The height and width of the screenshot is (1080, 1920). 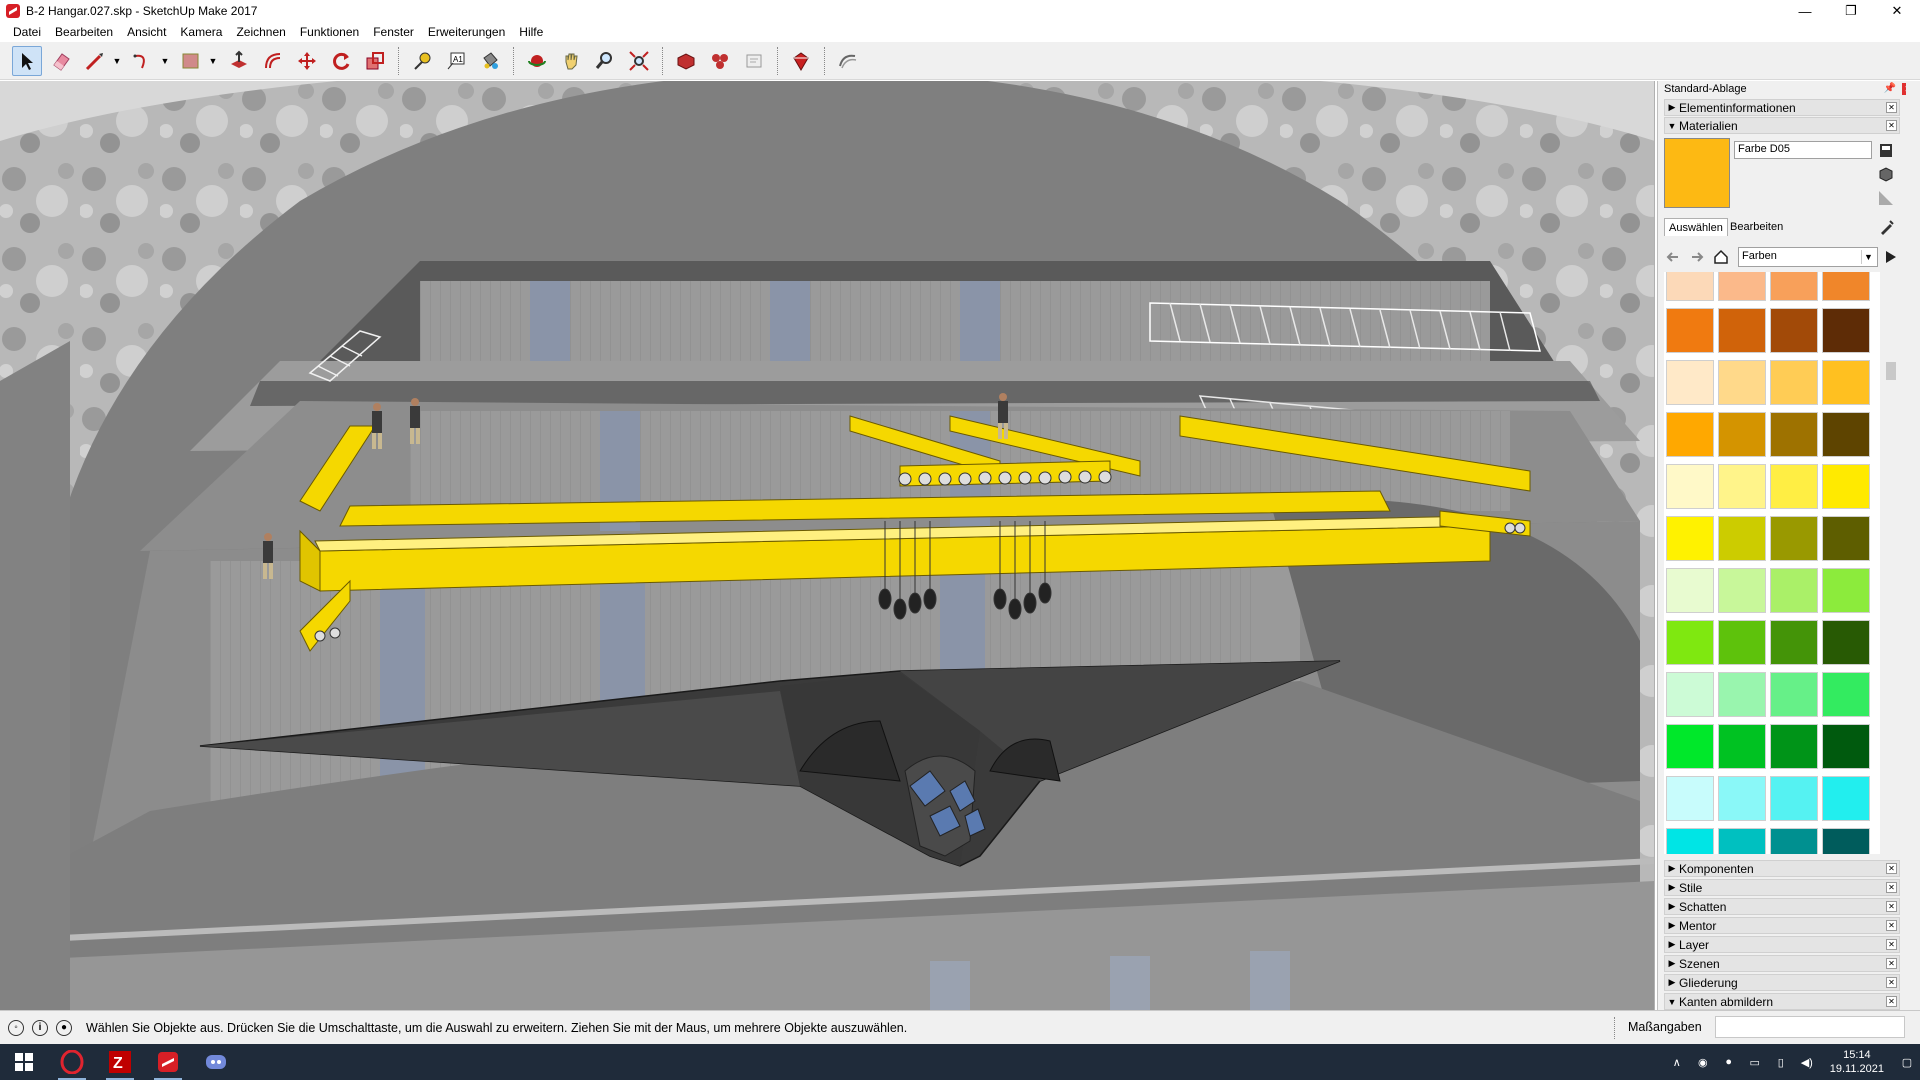 I want to click on chevron-up-icon: ∧, so click(x=1677, y=1062).